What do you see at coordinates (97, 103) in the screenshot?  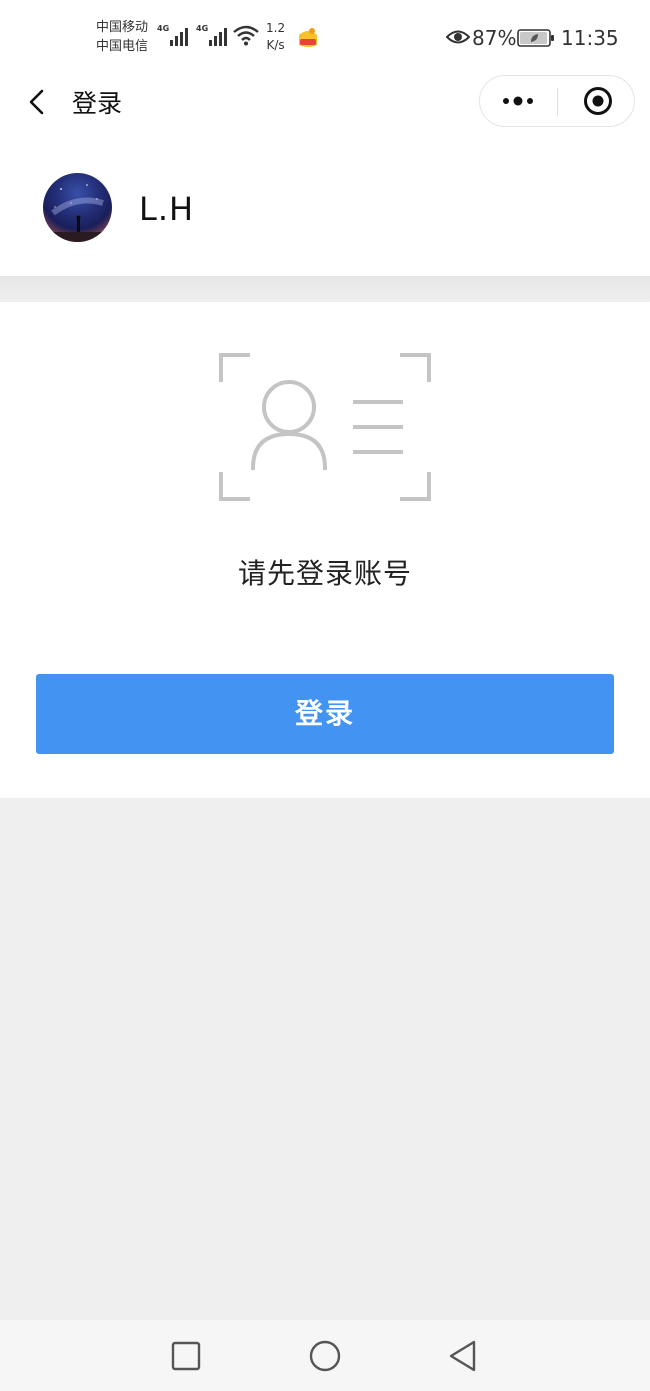 I see `page-title: 登录` at bounding box center [97, 103].